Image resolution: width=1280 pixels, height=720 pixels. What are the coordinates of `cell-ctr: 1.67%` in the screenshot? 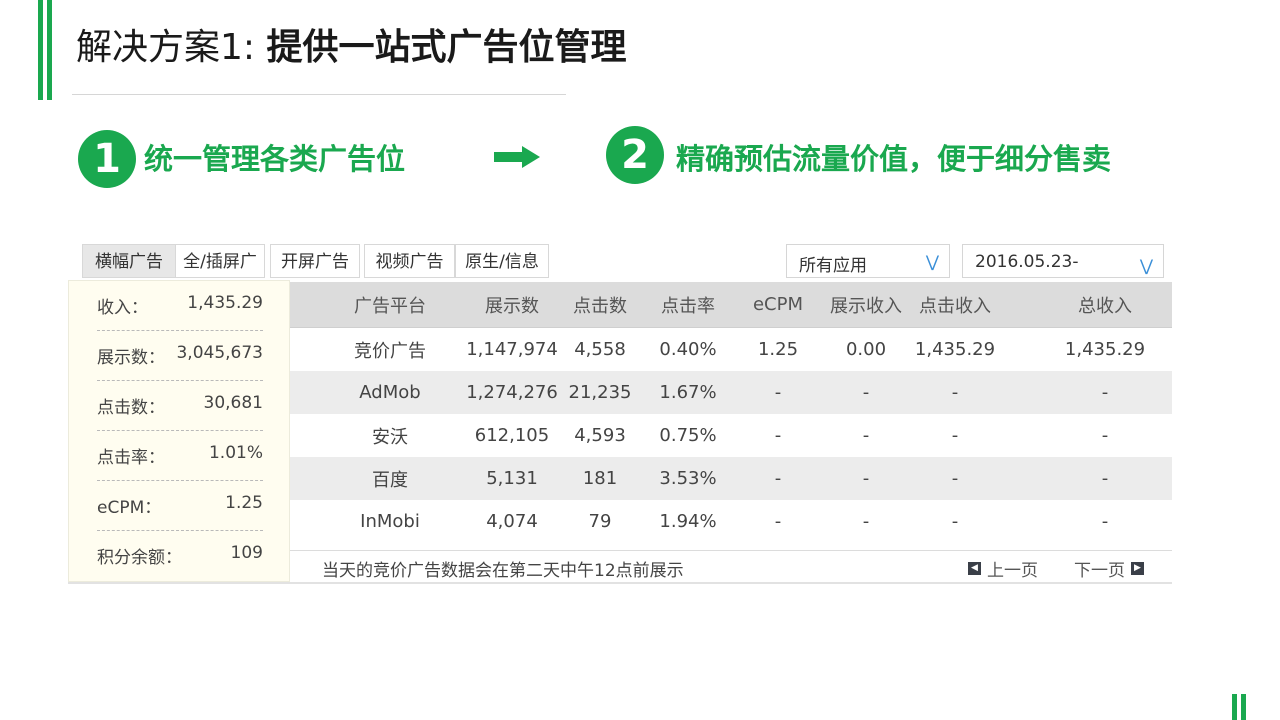 It's located at (688, 392).